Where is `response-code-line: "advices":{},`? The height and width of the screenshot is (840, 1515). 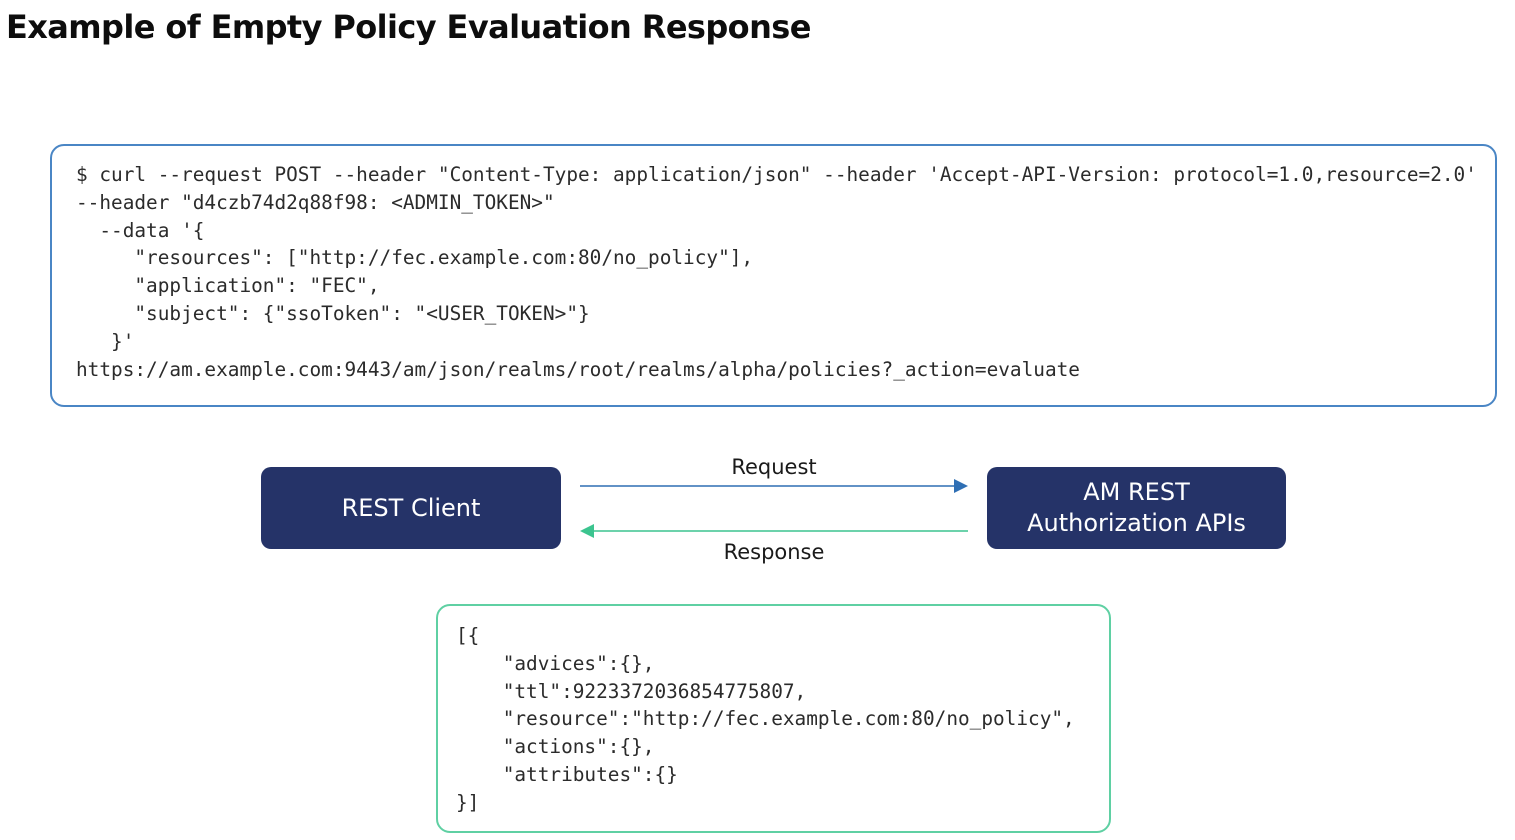
response-code-line: "advices":{}, is located at coordinates (555, 663).